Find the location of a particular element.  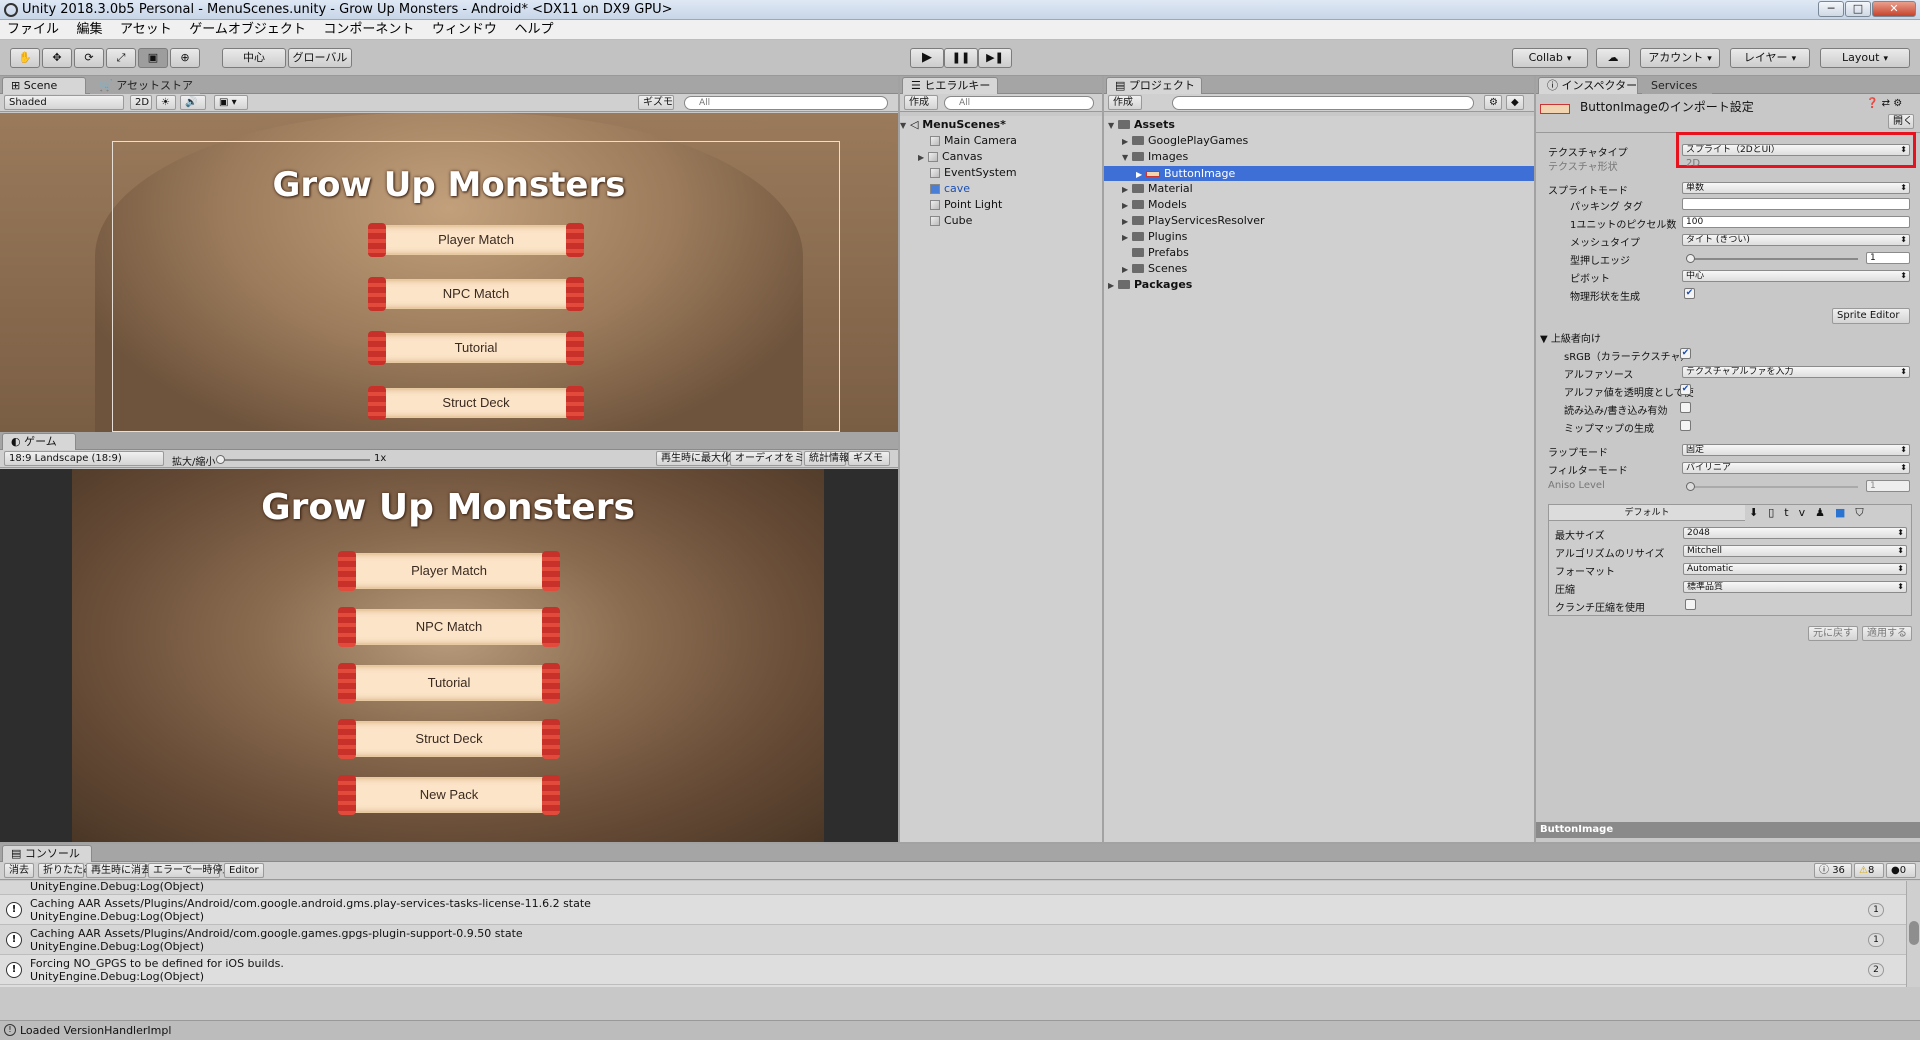

alpha-transparency-checkbox: ✔ is located at coordinates (1685, 389).